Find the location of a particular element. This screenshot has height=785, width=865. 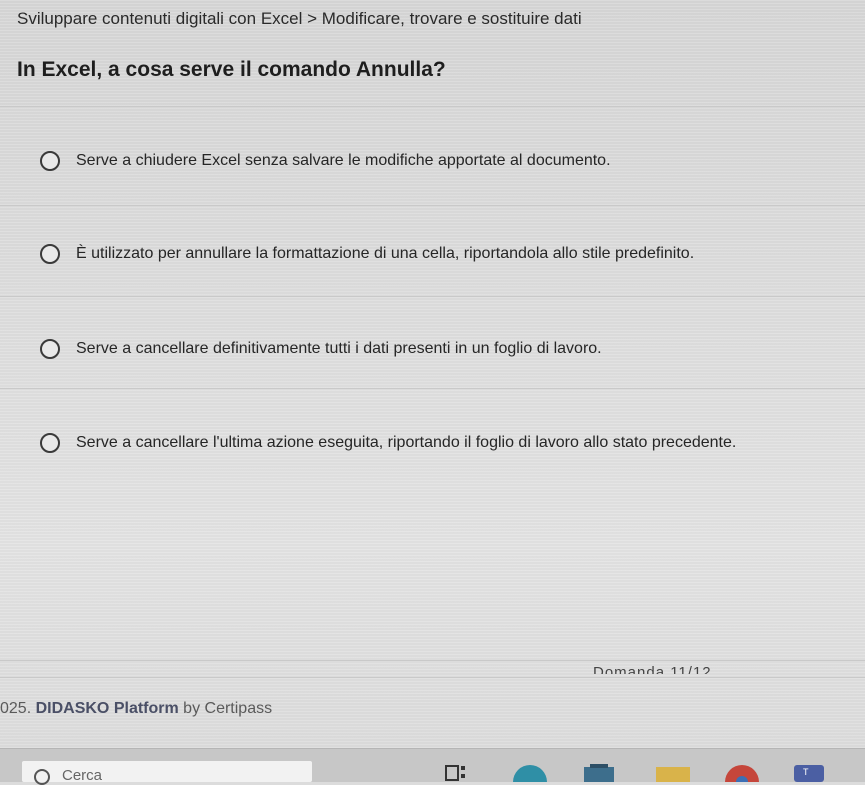

teams-icon: T is located at coordinates (809, 772).